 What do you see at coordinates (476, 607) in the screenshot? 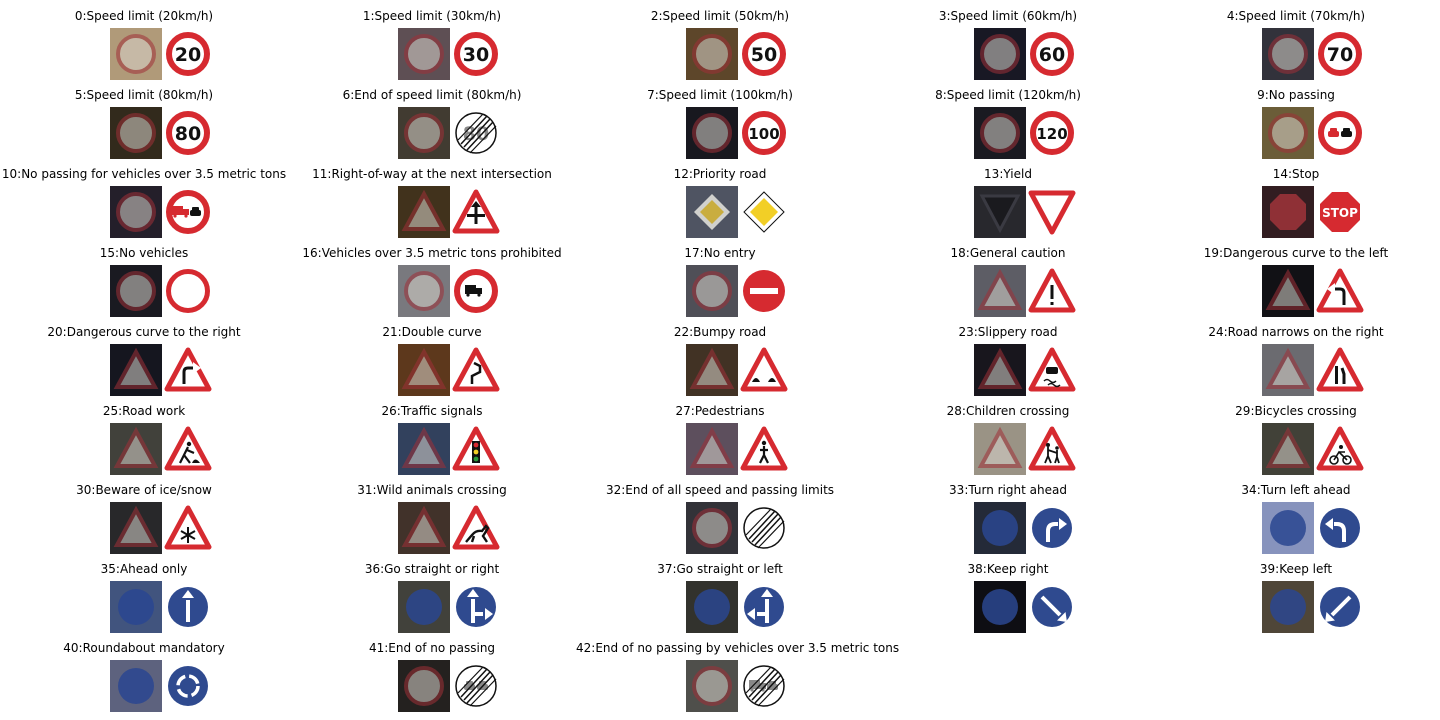
I see `straight-right-sign-icon` at bounding box center [476, 607].